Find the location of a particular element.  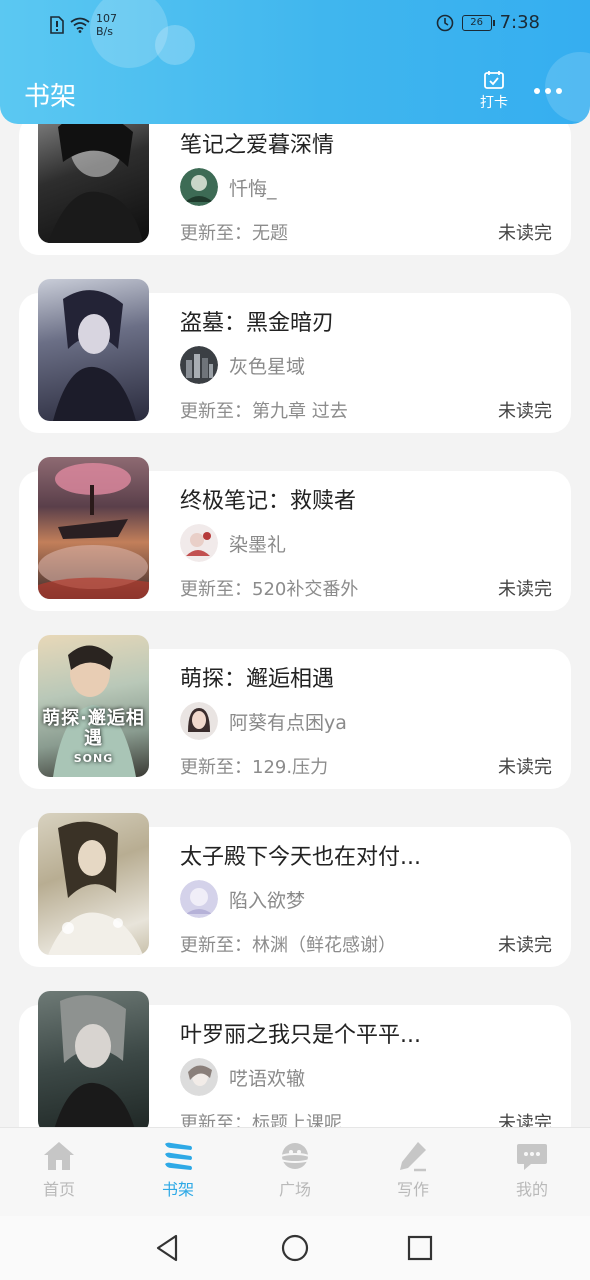

book-card: 叶罗丽之我只是个平平... 呓语欢辙 更新至：标题上课呢 未读完 is located at coordinates (295, 1059).